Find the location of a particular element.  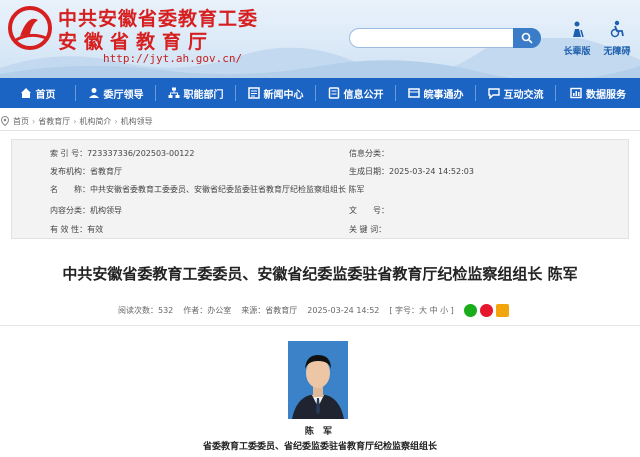

meta-label: 内容分类： is located at coordinates (70, 210).